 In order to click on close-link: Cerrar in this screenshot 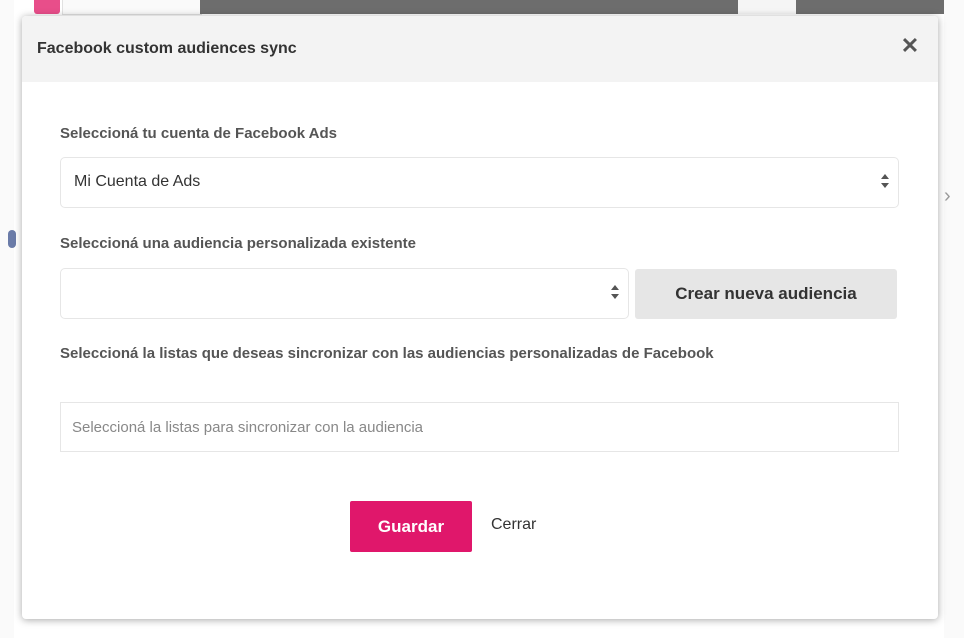, I will do `click(513, 525)`.